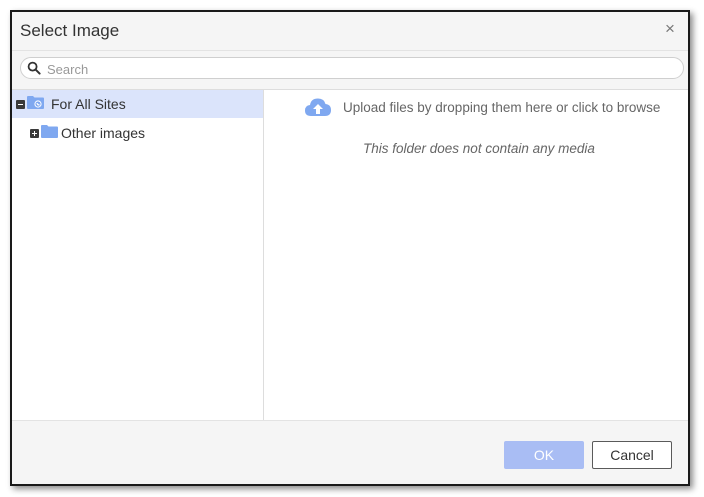  What do you see at coordinates (357, 69) in the screenshot?
I see `search-input` at bounding box center [357, 69].